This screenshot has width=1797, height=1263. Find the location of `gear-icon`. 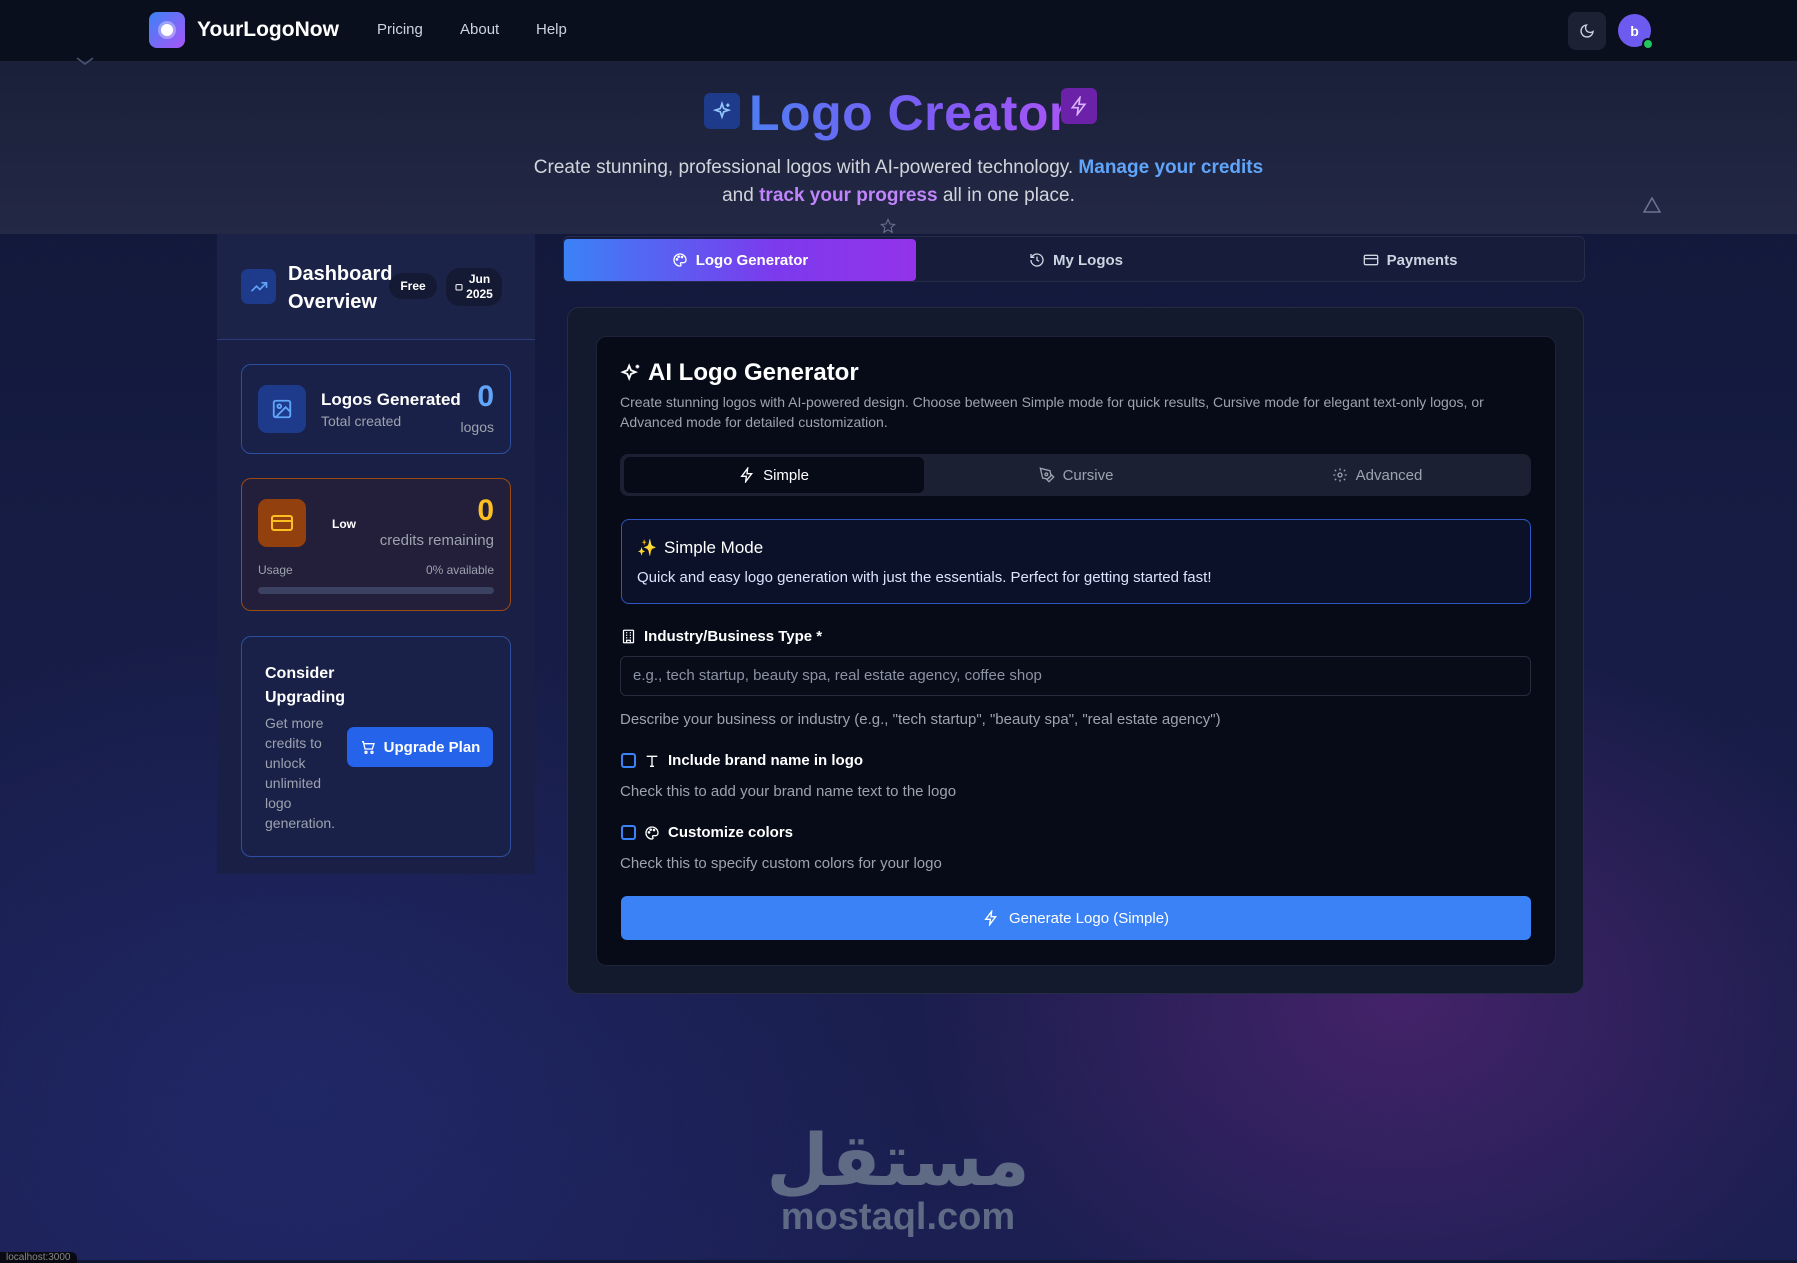

gear-icon is located at coordinates (1339, 475).